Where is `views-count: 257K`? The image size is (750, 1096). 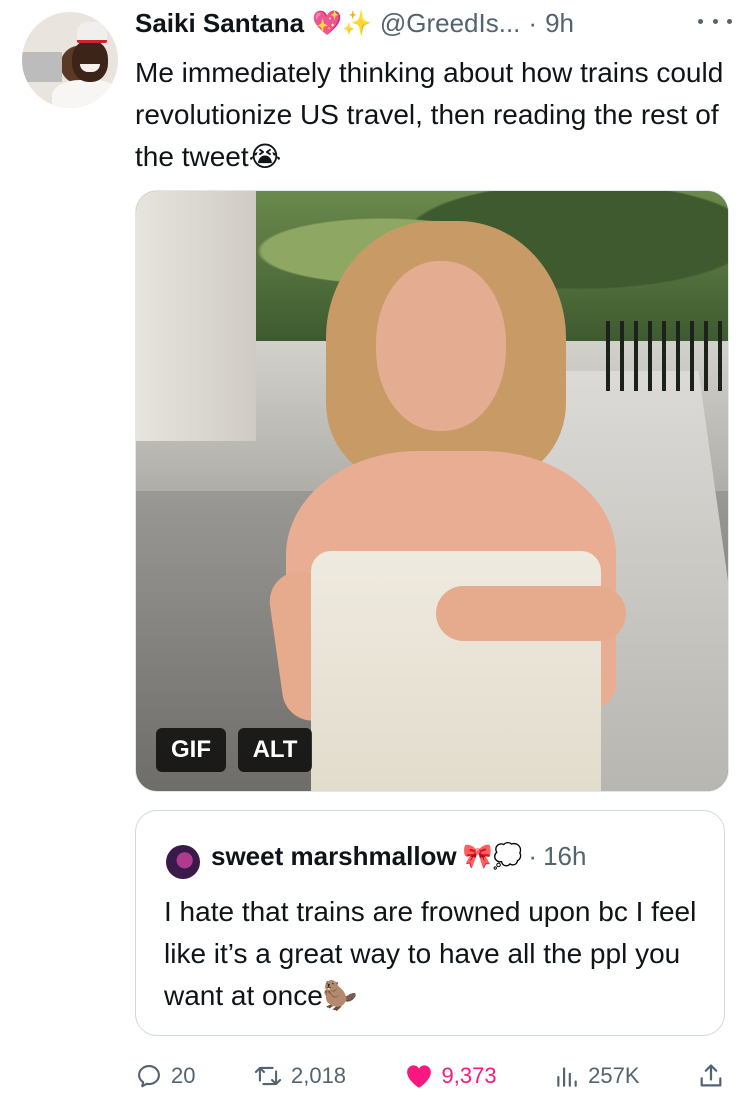 views-count: 257K is located at coordinates (614, 1075).